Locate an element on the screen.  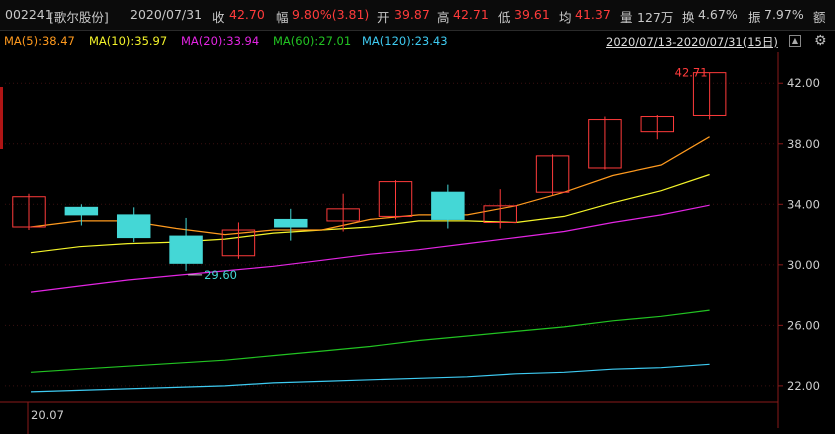
y-tick-label: 26.00 is located at coordinates (803, 325).